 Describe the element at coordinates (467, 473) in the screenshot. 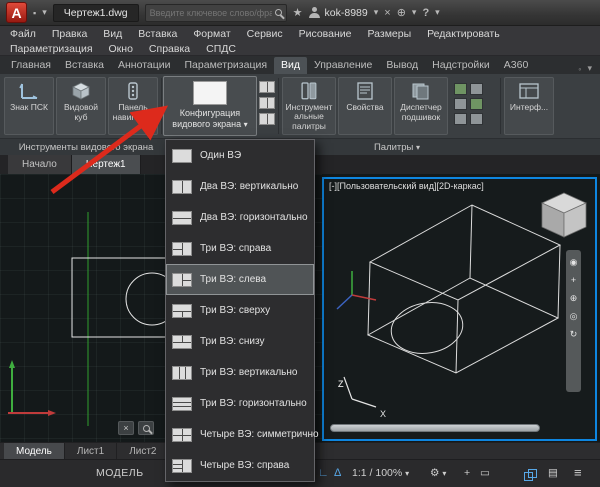

I see `annotation-visibility-icon: +` at that location.